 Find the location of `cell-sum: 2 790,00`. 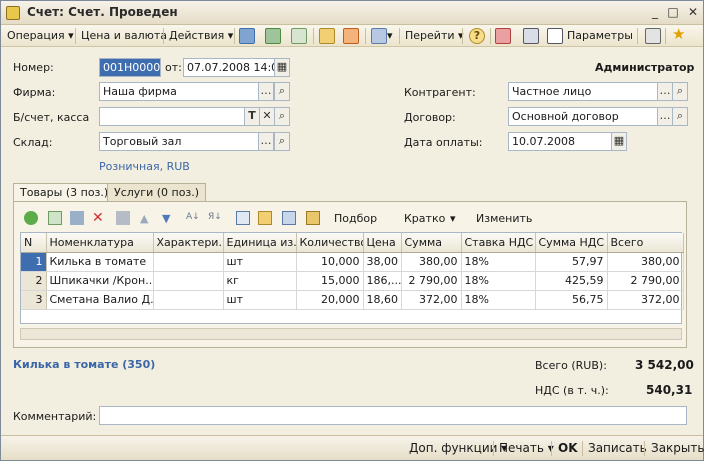

cell-sum: 2 790,00 is located at coordinates (431, 281).